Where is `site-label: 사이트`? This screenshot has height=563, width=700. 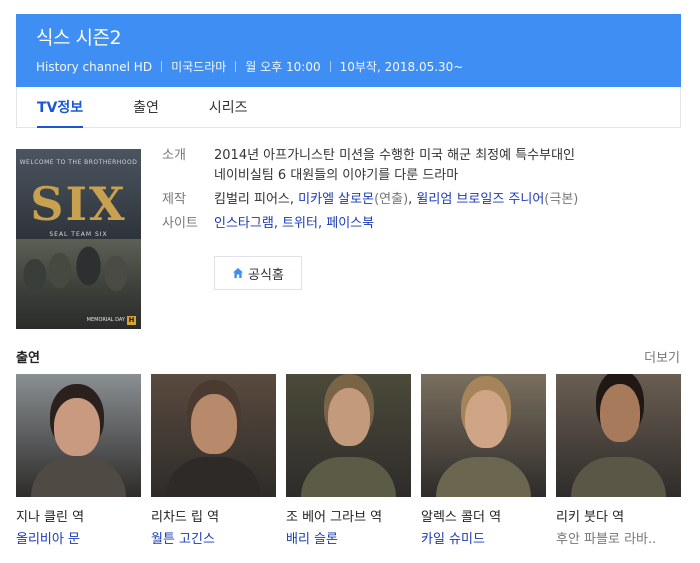 site-label: 사이트 is located at coordinates (180, 223).